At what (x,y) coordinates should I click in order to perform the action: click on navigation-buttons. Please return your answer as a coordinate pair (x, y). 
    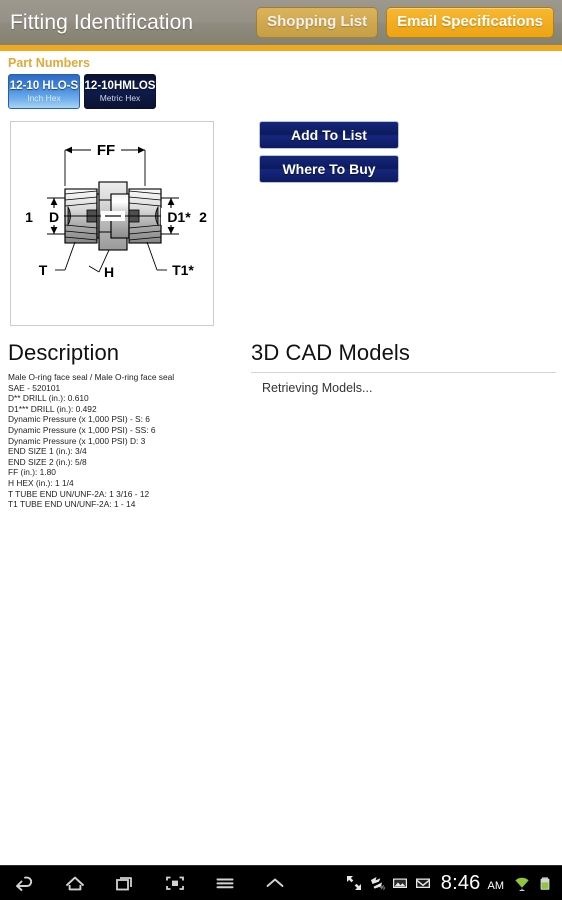
    Looking at the image, I should click on (144, 883).